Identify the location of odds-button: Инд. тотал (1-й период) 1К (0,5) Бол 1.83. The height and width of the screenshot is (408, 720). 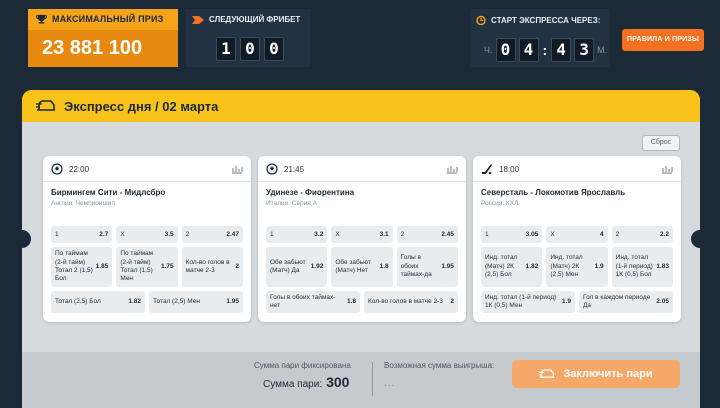
(642, 267).